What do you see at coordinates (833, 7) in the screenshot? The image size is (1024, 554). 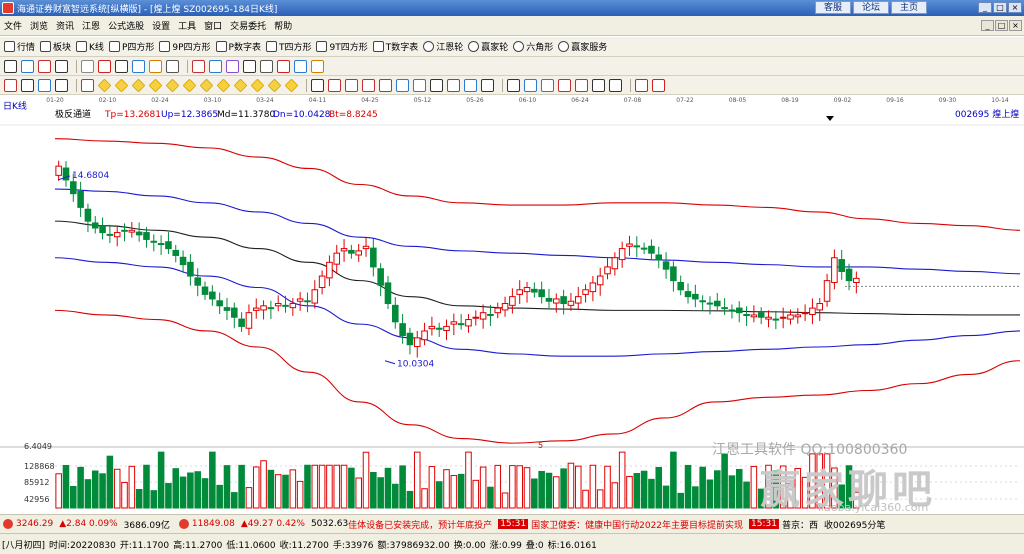 I see `link-service: 客服` at bounding box center [833, 7].